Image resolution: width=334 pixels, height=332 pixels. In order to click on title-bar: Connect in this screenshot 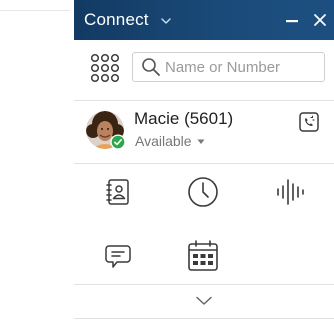, I will do `click(204, 20)`.